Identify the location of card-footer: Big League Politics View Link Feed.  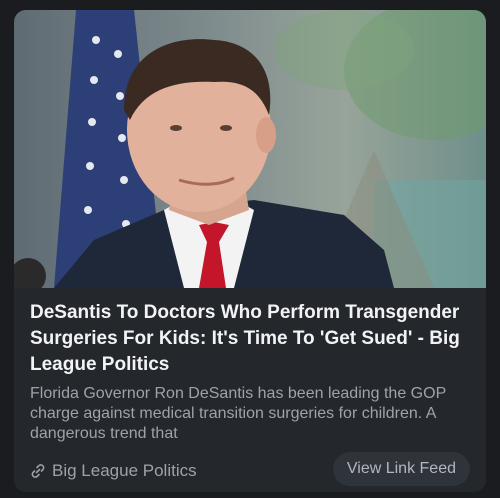
(250, 470).